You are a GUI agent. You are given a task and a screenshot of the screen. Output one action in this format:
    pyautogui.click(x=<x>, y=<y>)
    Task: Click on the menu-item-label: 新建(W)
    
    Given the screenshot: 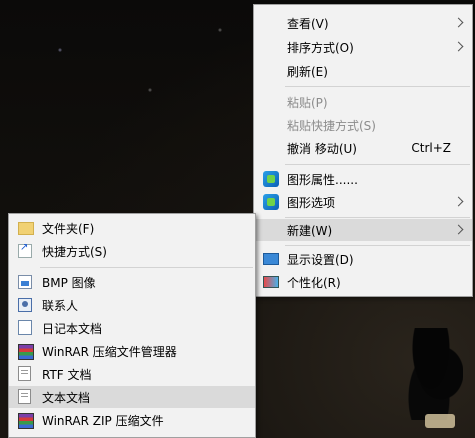 What is the action you would take?
    pyautogui.click(x=310, y=230)
    